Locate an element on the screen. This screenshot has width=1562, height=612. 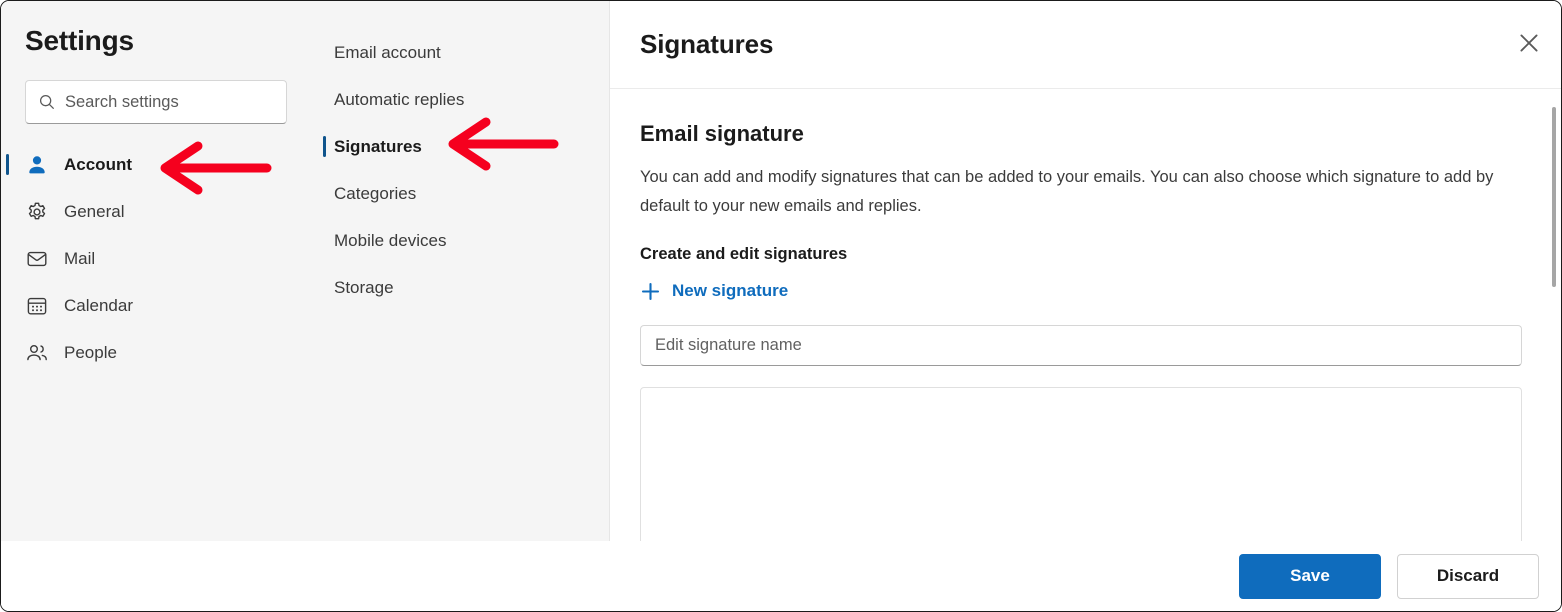
new-signature-button: New signature is located at coordinates (714, 291).